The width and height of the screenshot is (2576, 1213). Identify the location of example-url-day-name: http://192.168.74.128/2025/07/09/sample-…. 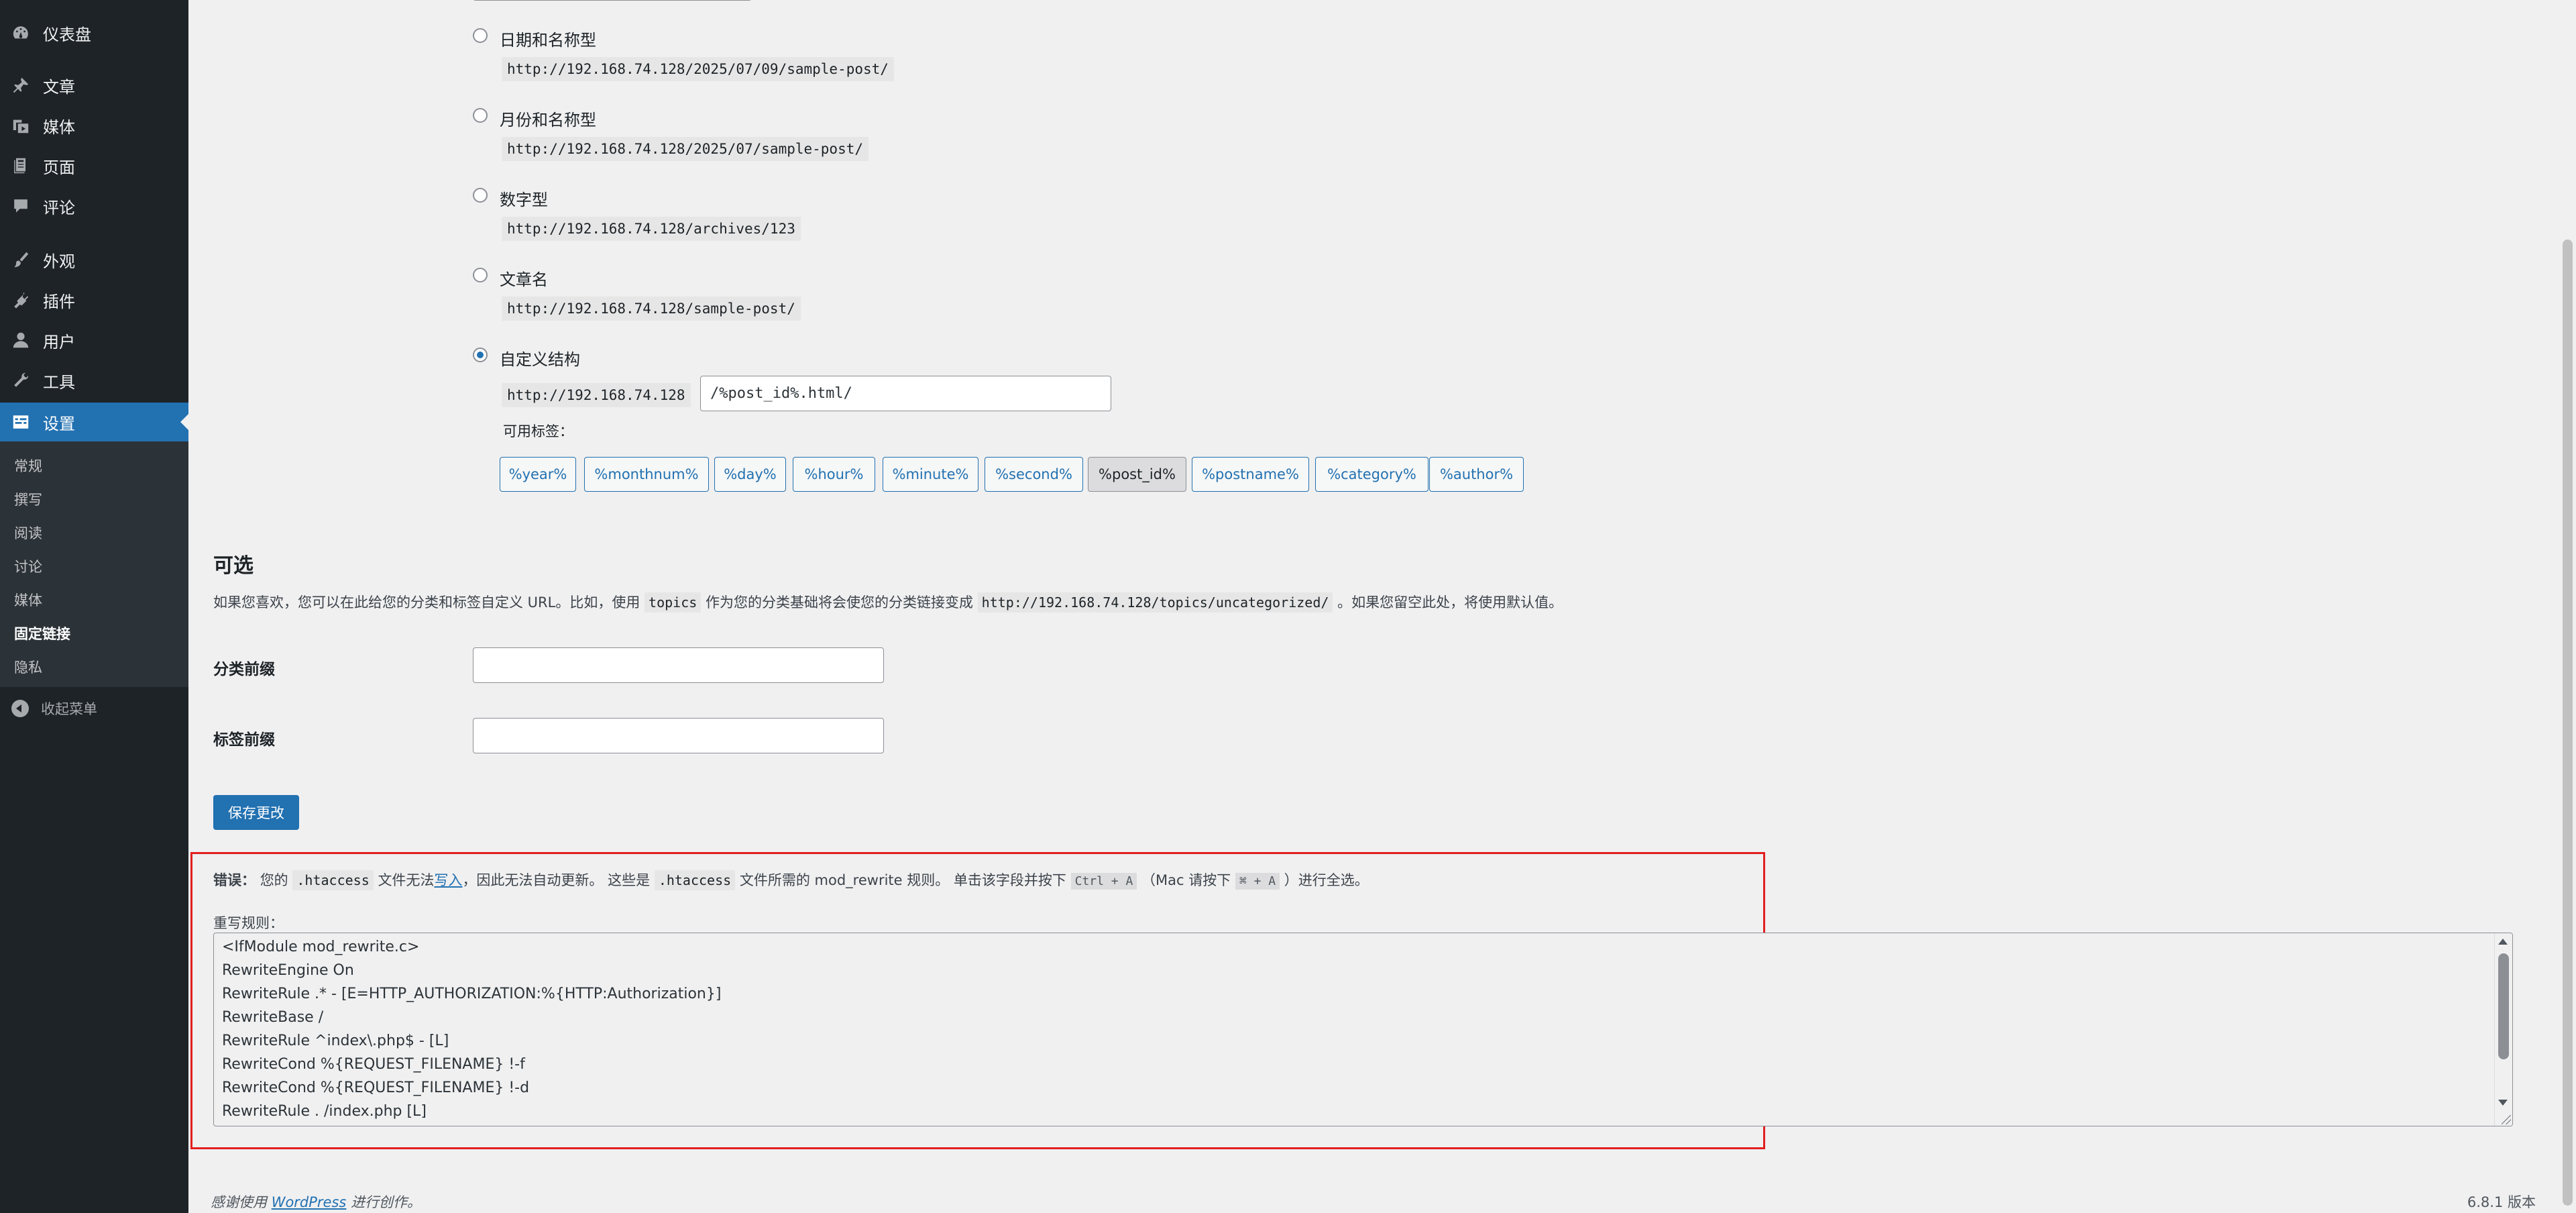
(698, 69).